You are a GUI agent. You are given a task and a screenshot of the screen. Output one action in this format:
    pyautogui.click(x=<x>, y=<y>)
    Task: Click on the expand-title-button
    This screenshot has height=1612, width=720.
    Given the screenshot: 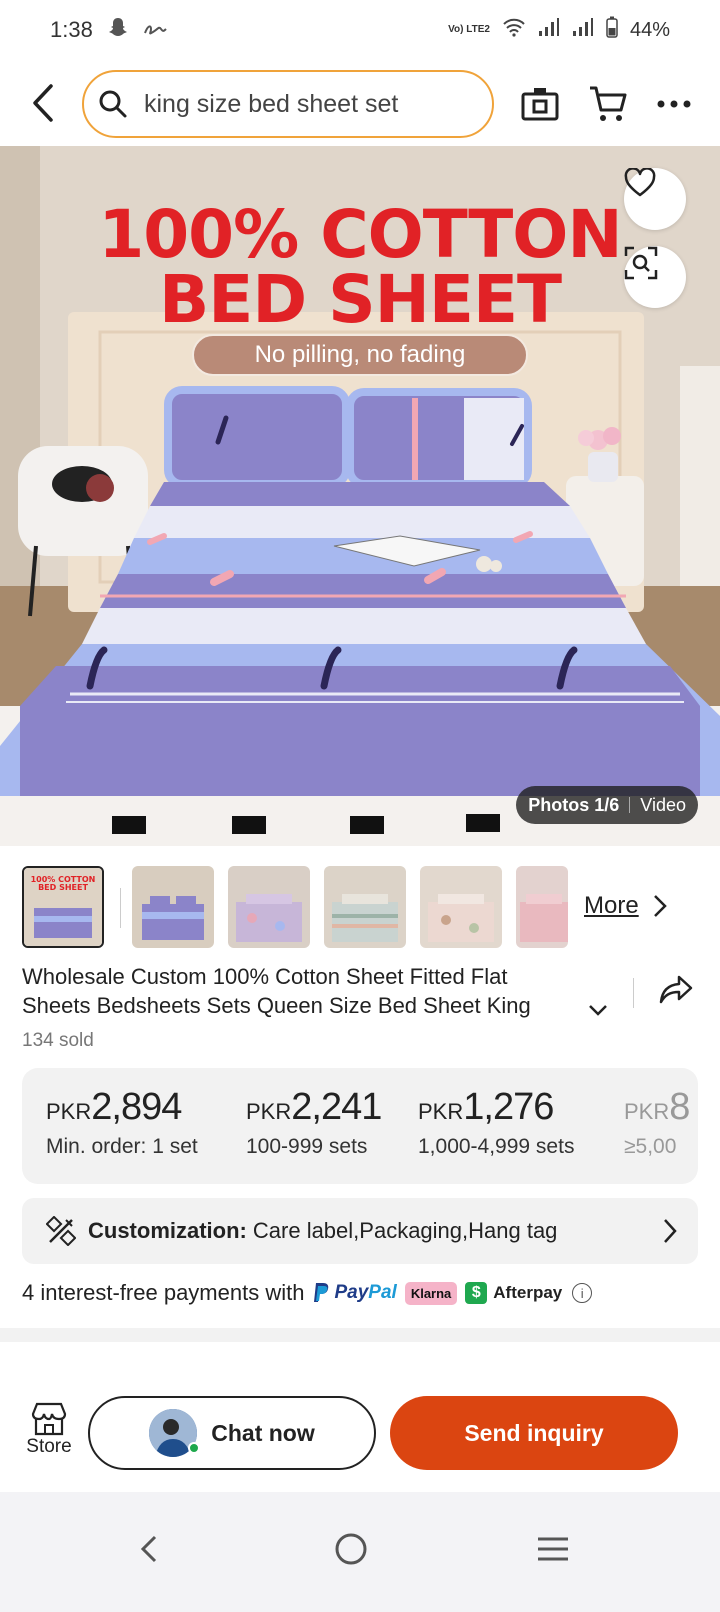 What is the action you would take?
    pyautogui.click(x=598, y=1010)
    